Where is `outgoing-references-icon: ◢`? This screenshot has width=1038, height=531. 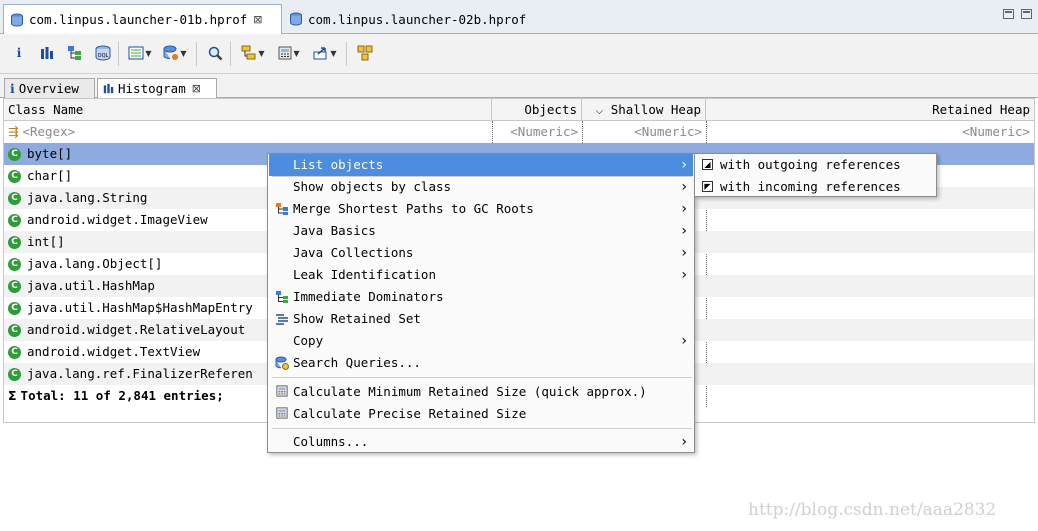
outgoing-references-icon: ◢ is located at coordinates (707, 164).